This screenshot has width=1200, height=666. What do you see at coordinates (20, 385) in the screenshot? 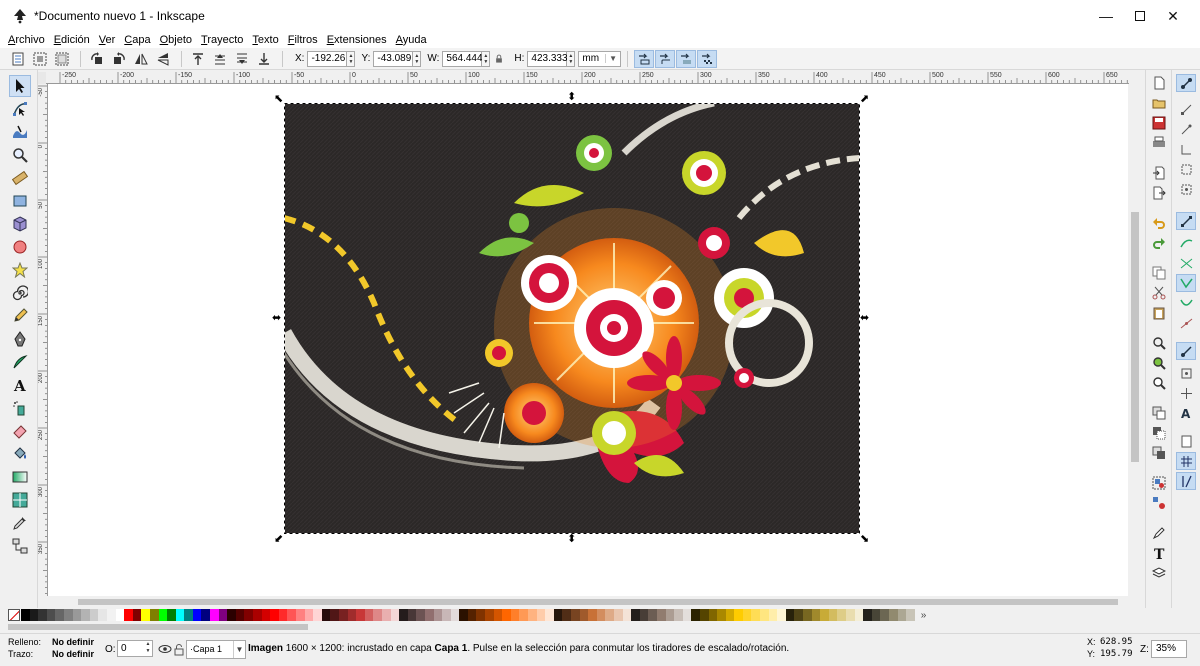
I see `text-tool: A` at bounding box center [20, 385].